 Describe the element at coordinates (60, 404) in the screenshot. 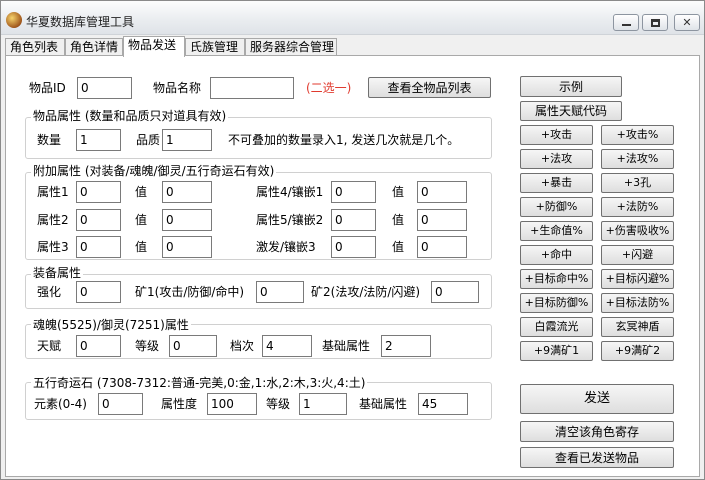

I see `element-label: 元素(0-4)` at that location.